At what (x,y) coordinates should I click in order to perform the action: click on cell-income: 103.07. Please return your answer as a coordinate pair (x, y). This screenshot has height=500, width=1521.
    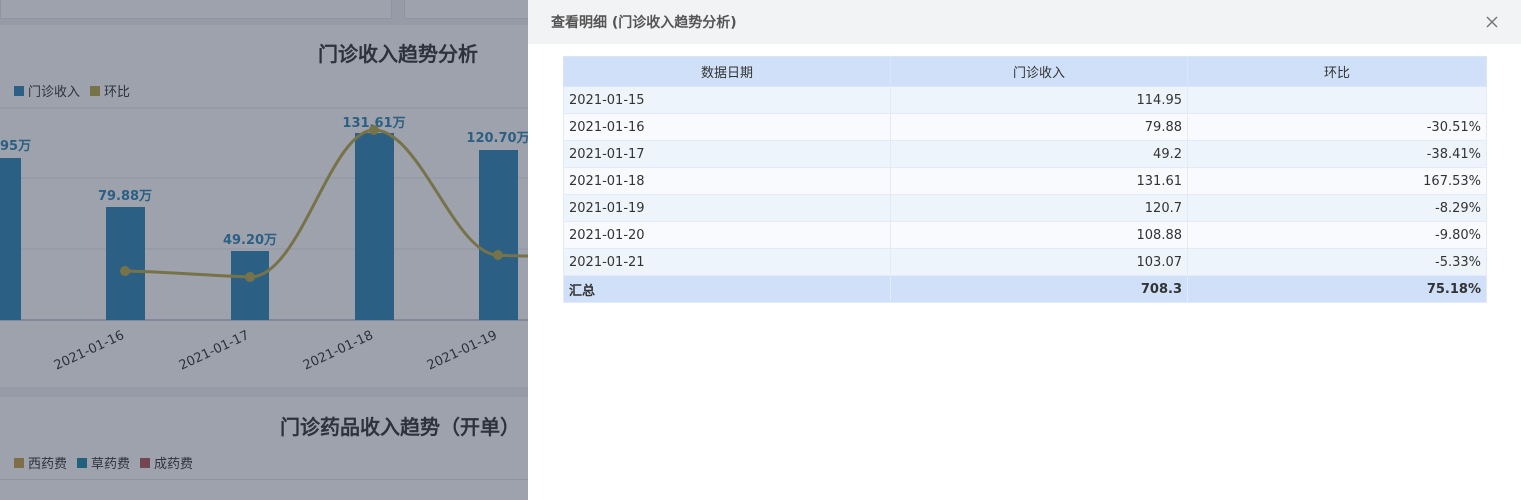
    Looking at the image, I should click on (1039, 262).